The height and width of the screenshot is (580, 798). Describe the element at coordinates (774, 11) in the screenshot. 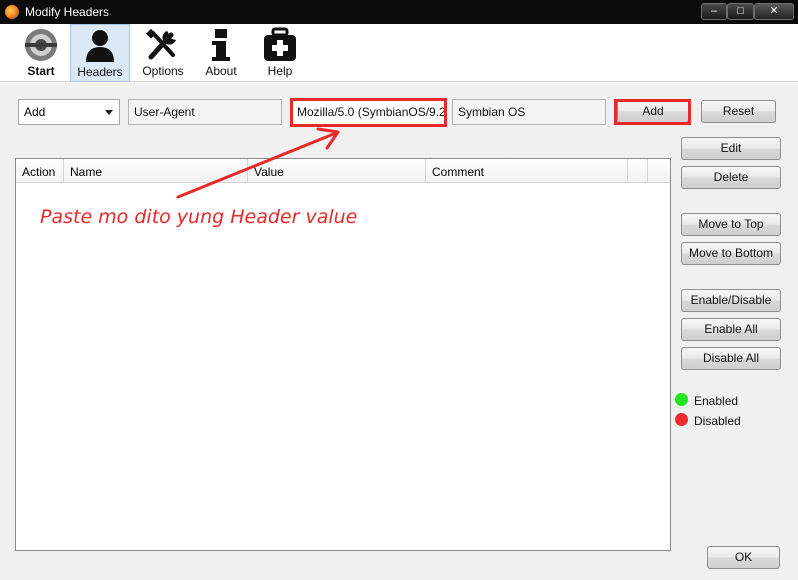

I see `close-button: ✕` at that location.